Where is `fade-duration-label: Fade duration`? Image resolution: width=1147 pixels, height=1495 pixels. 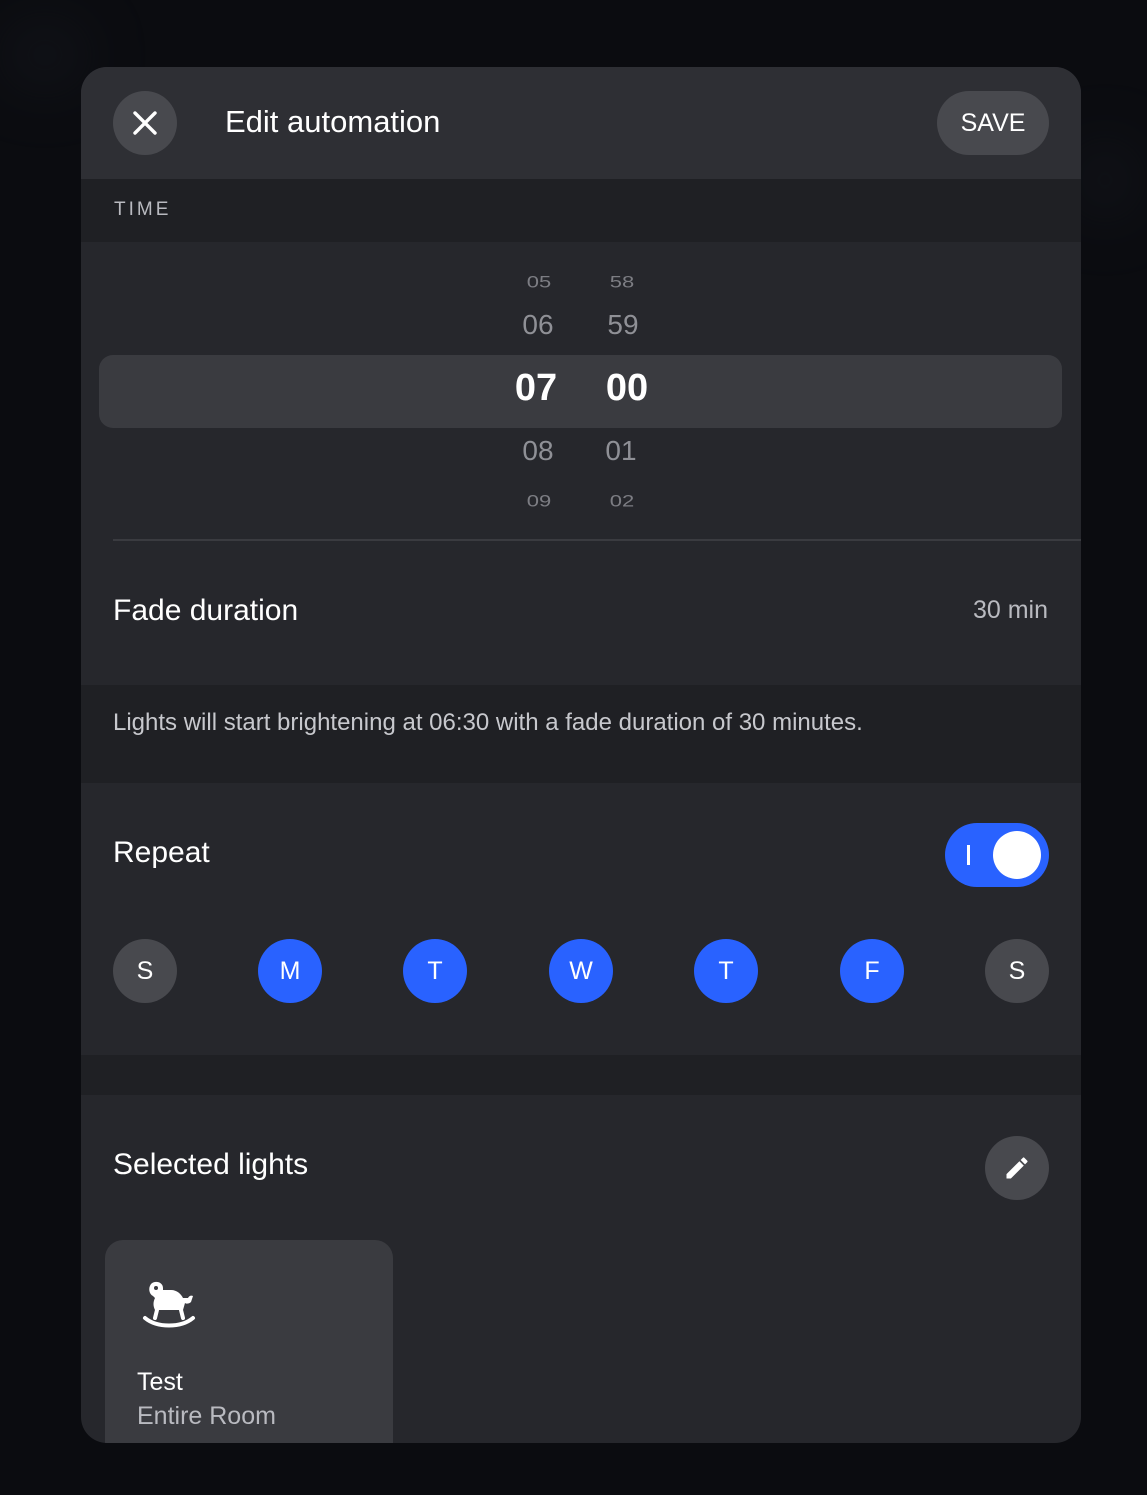
fade-duration-label: Fade duration is located at coordinates (206, 610).